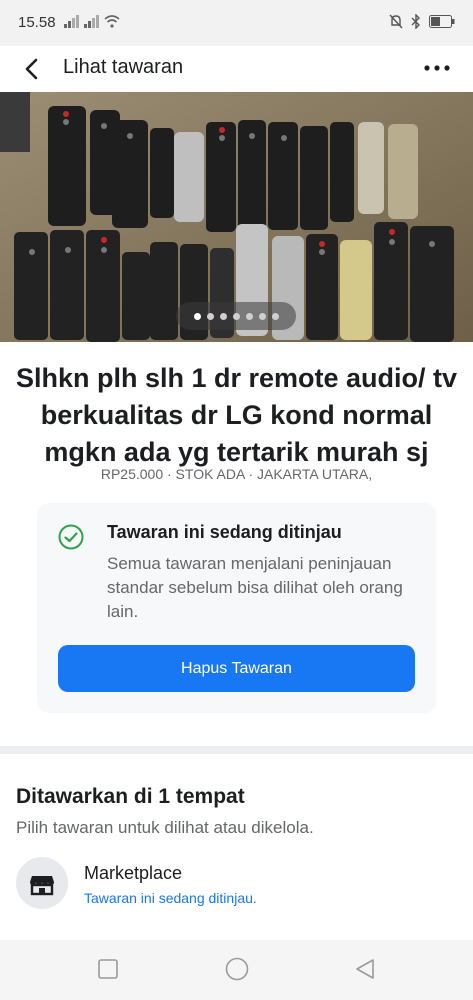 This screenshot has height=1000, width=473. I want to click on marketplace-avatar, so click(42, 883).